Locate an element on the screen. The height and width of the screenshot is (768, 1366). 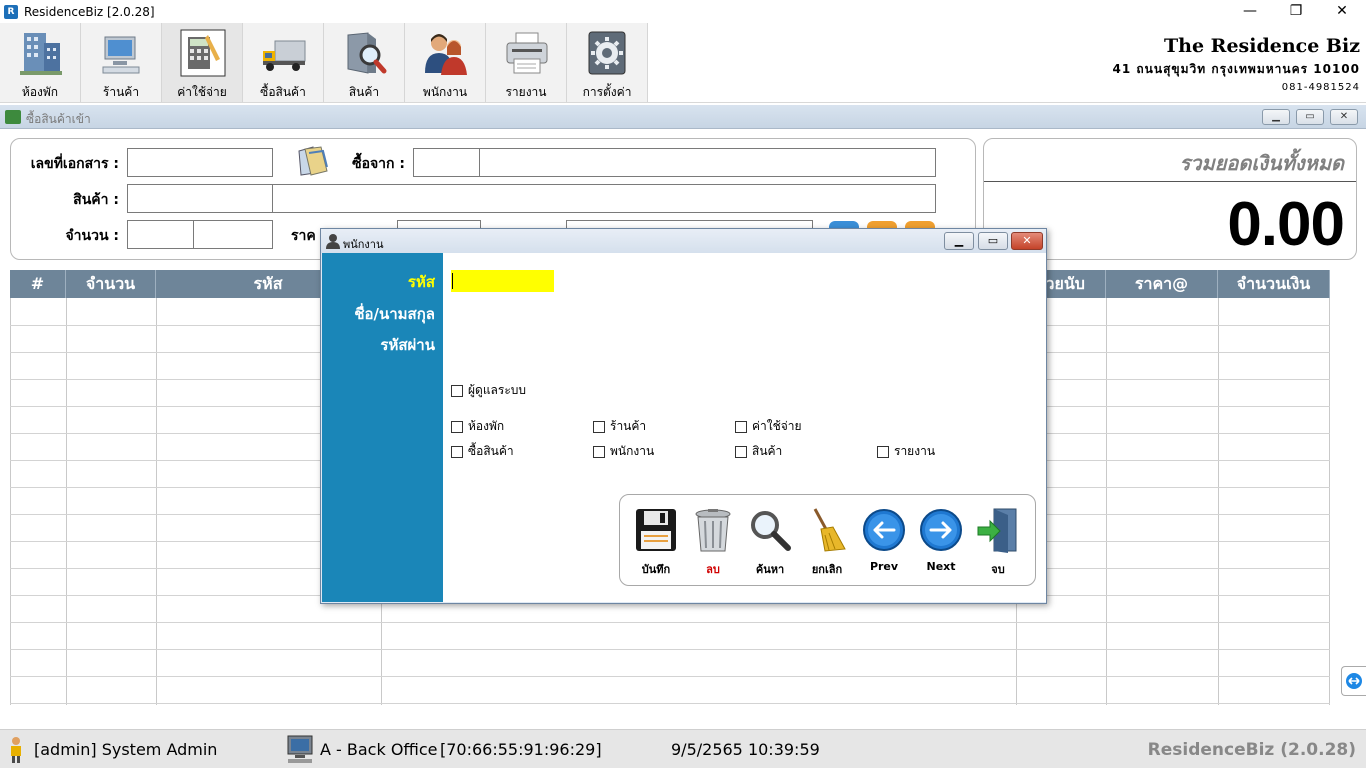
company-name: The Residence Biz is located at coordinates (1262, 46).